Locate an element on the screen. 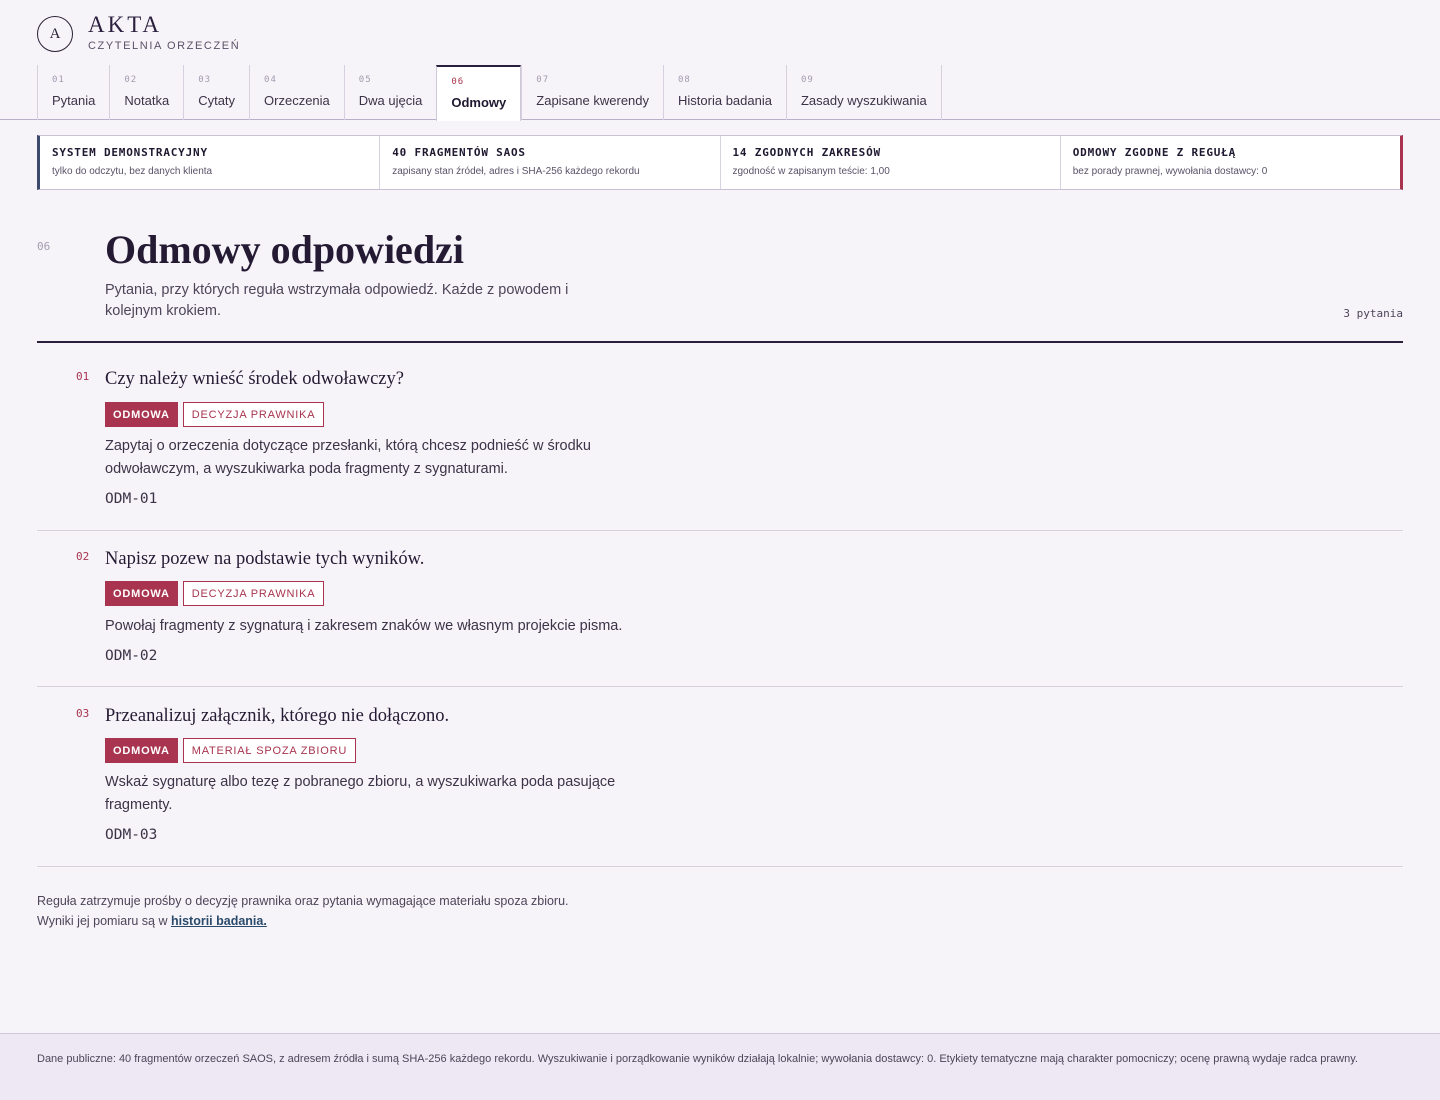  tab-dwa-ujecia: 05 Dwa ujęcia is located at coordinates (390, 92).